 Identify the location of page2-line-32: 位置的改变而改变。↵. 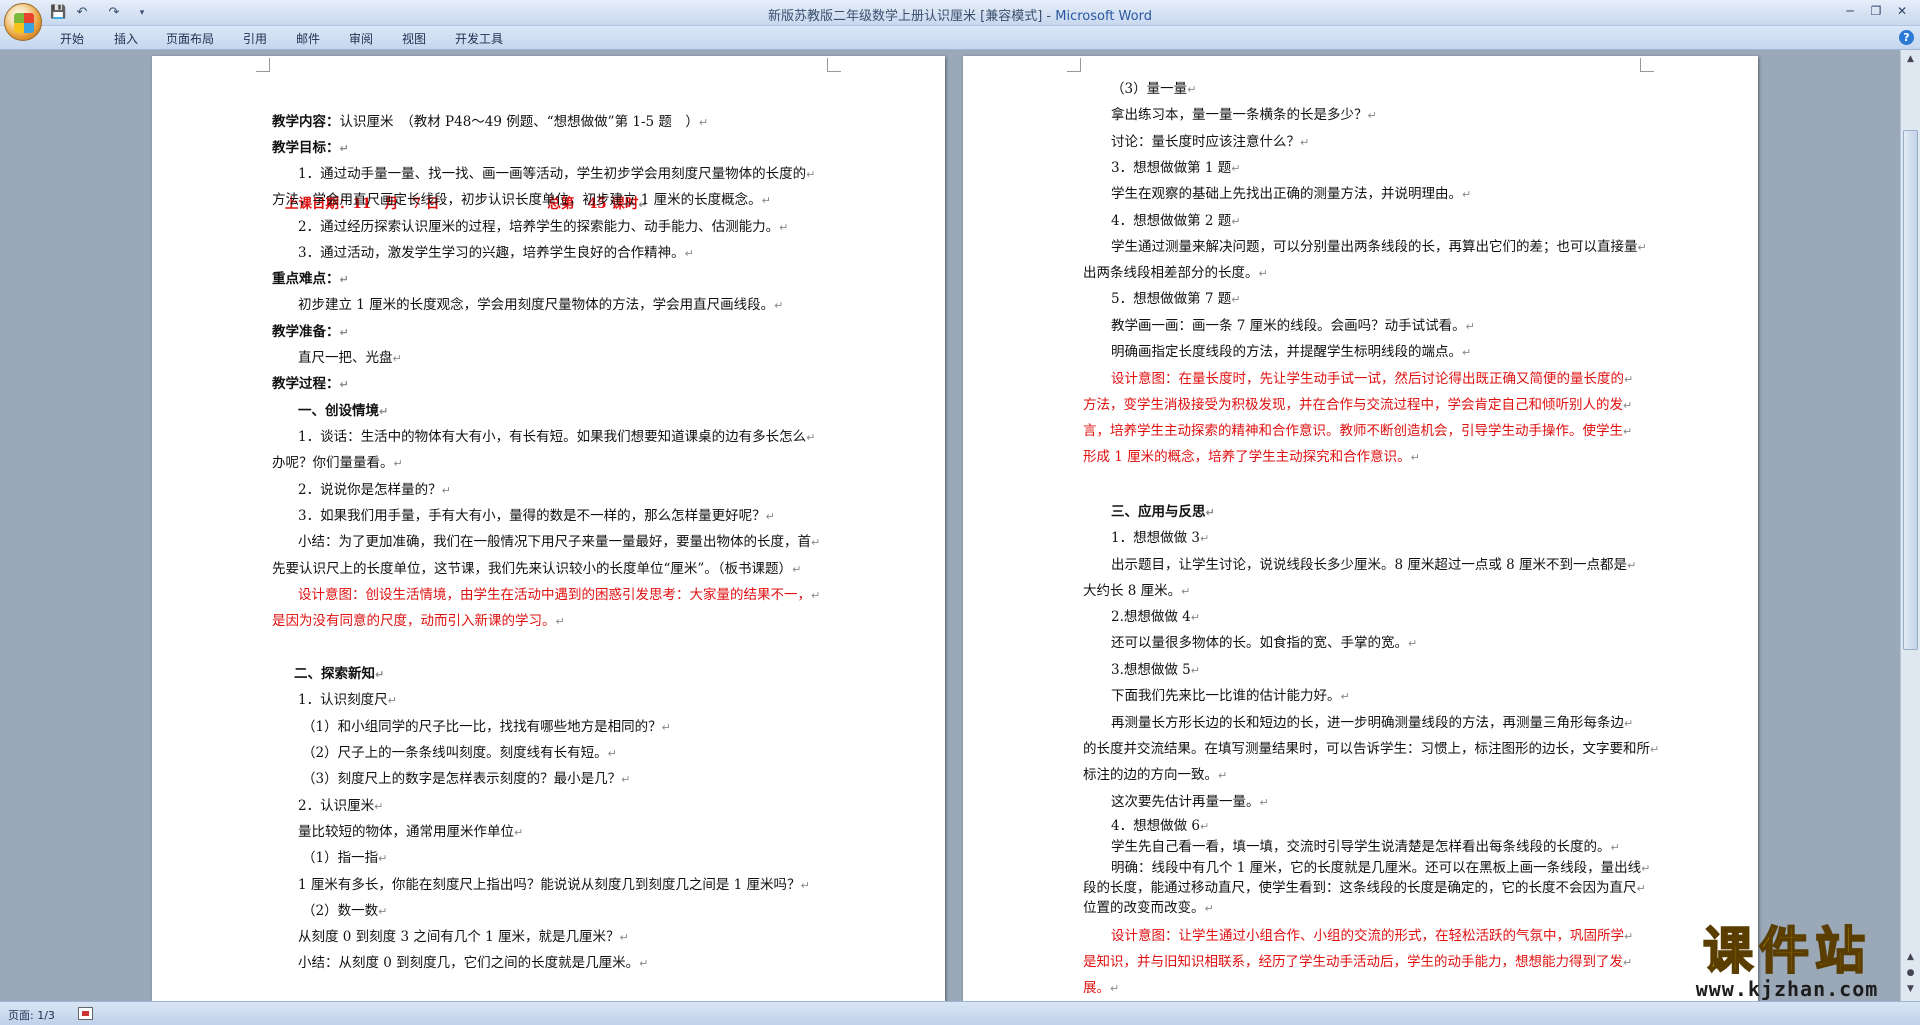
(1148, 908).